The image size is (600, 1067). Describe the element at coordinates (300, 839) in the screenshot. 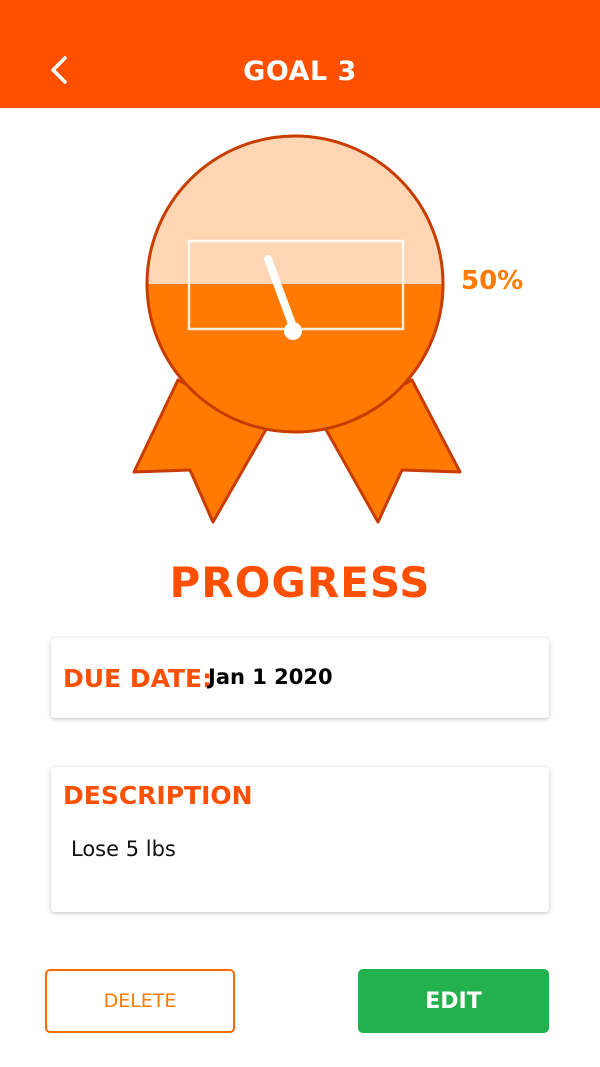

I see `description-card: DESCRIPTION Lose 5 lbs` at that location.